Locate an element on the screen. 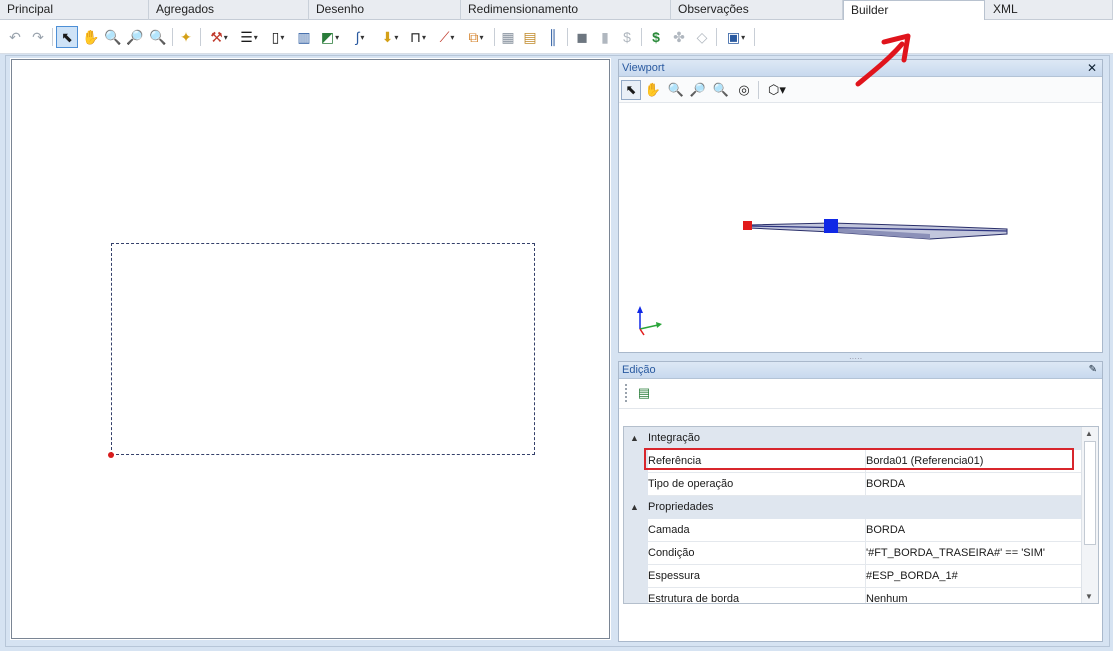  window-layout-icon: ▣ ▾ is located at coordinates (736, 37).